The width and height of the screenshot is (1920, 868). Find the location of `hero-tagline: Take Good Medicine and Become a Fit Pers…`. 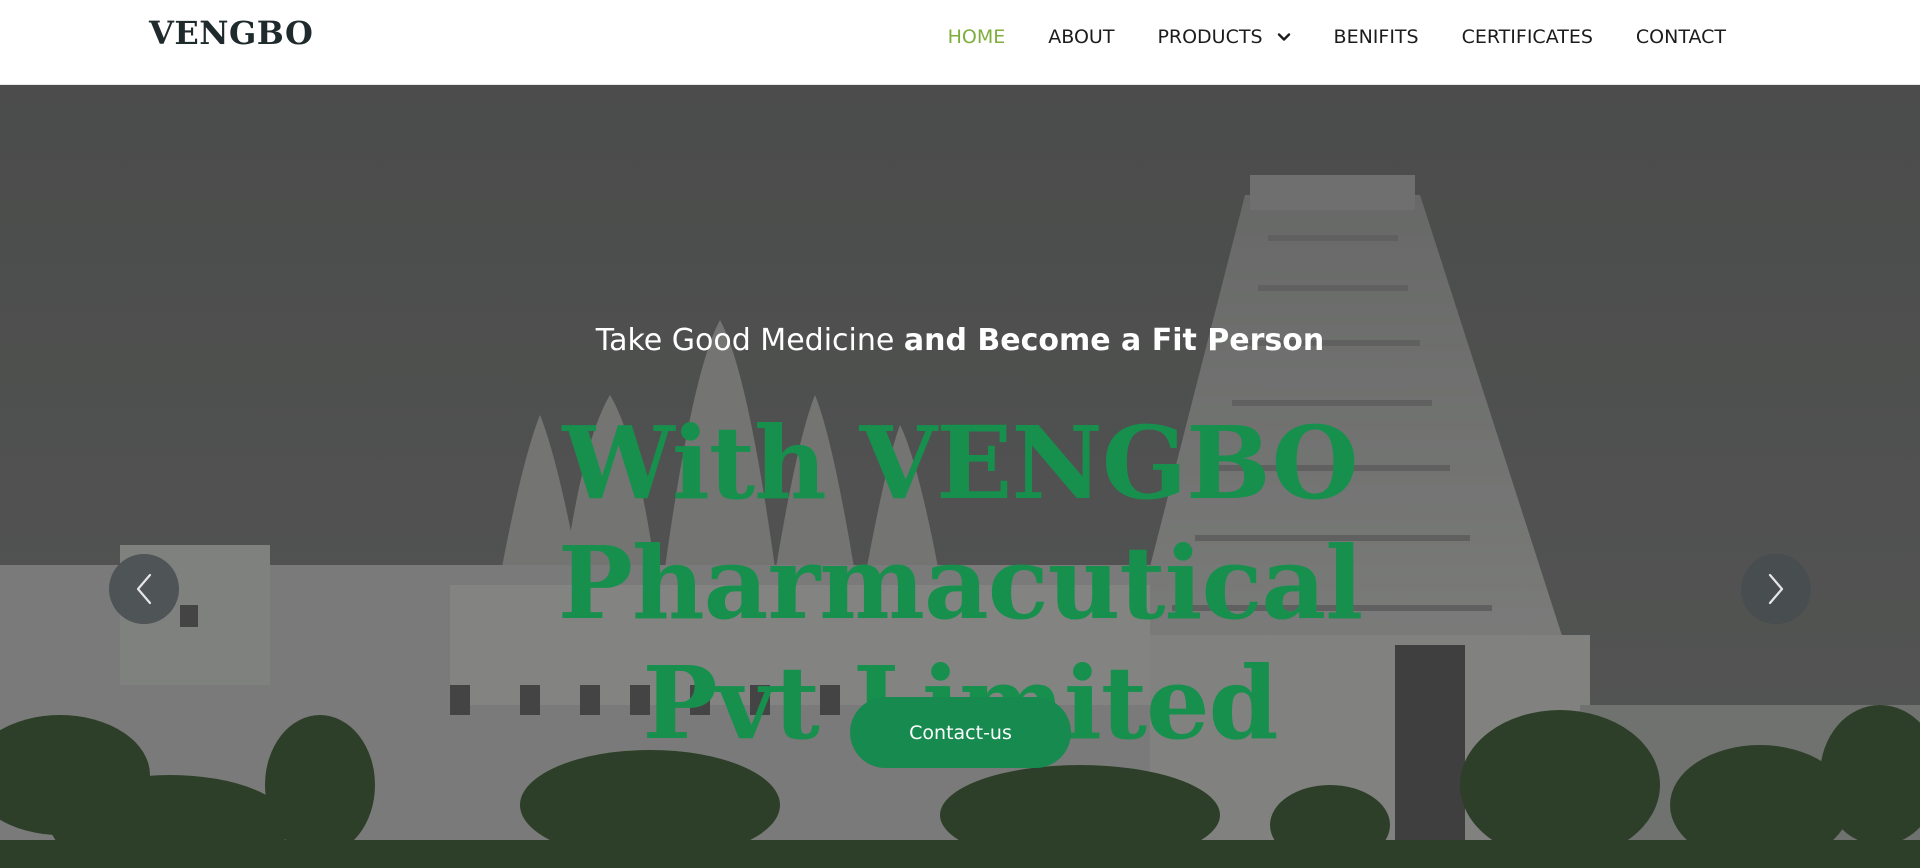

hero-tagline: Take Good Medicine and Become a Fit Pers… is located at coordinates (960, 340).